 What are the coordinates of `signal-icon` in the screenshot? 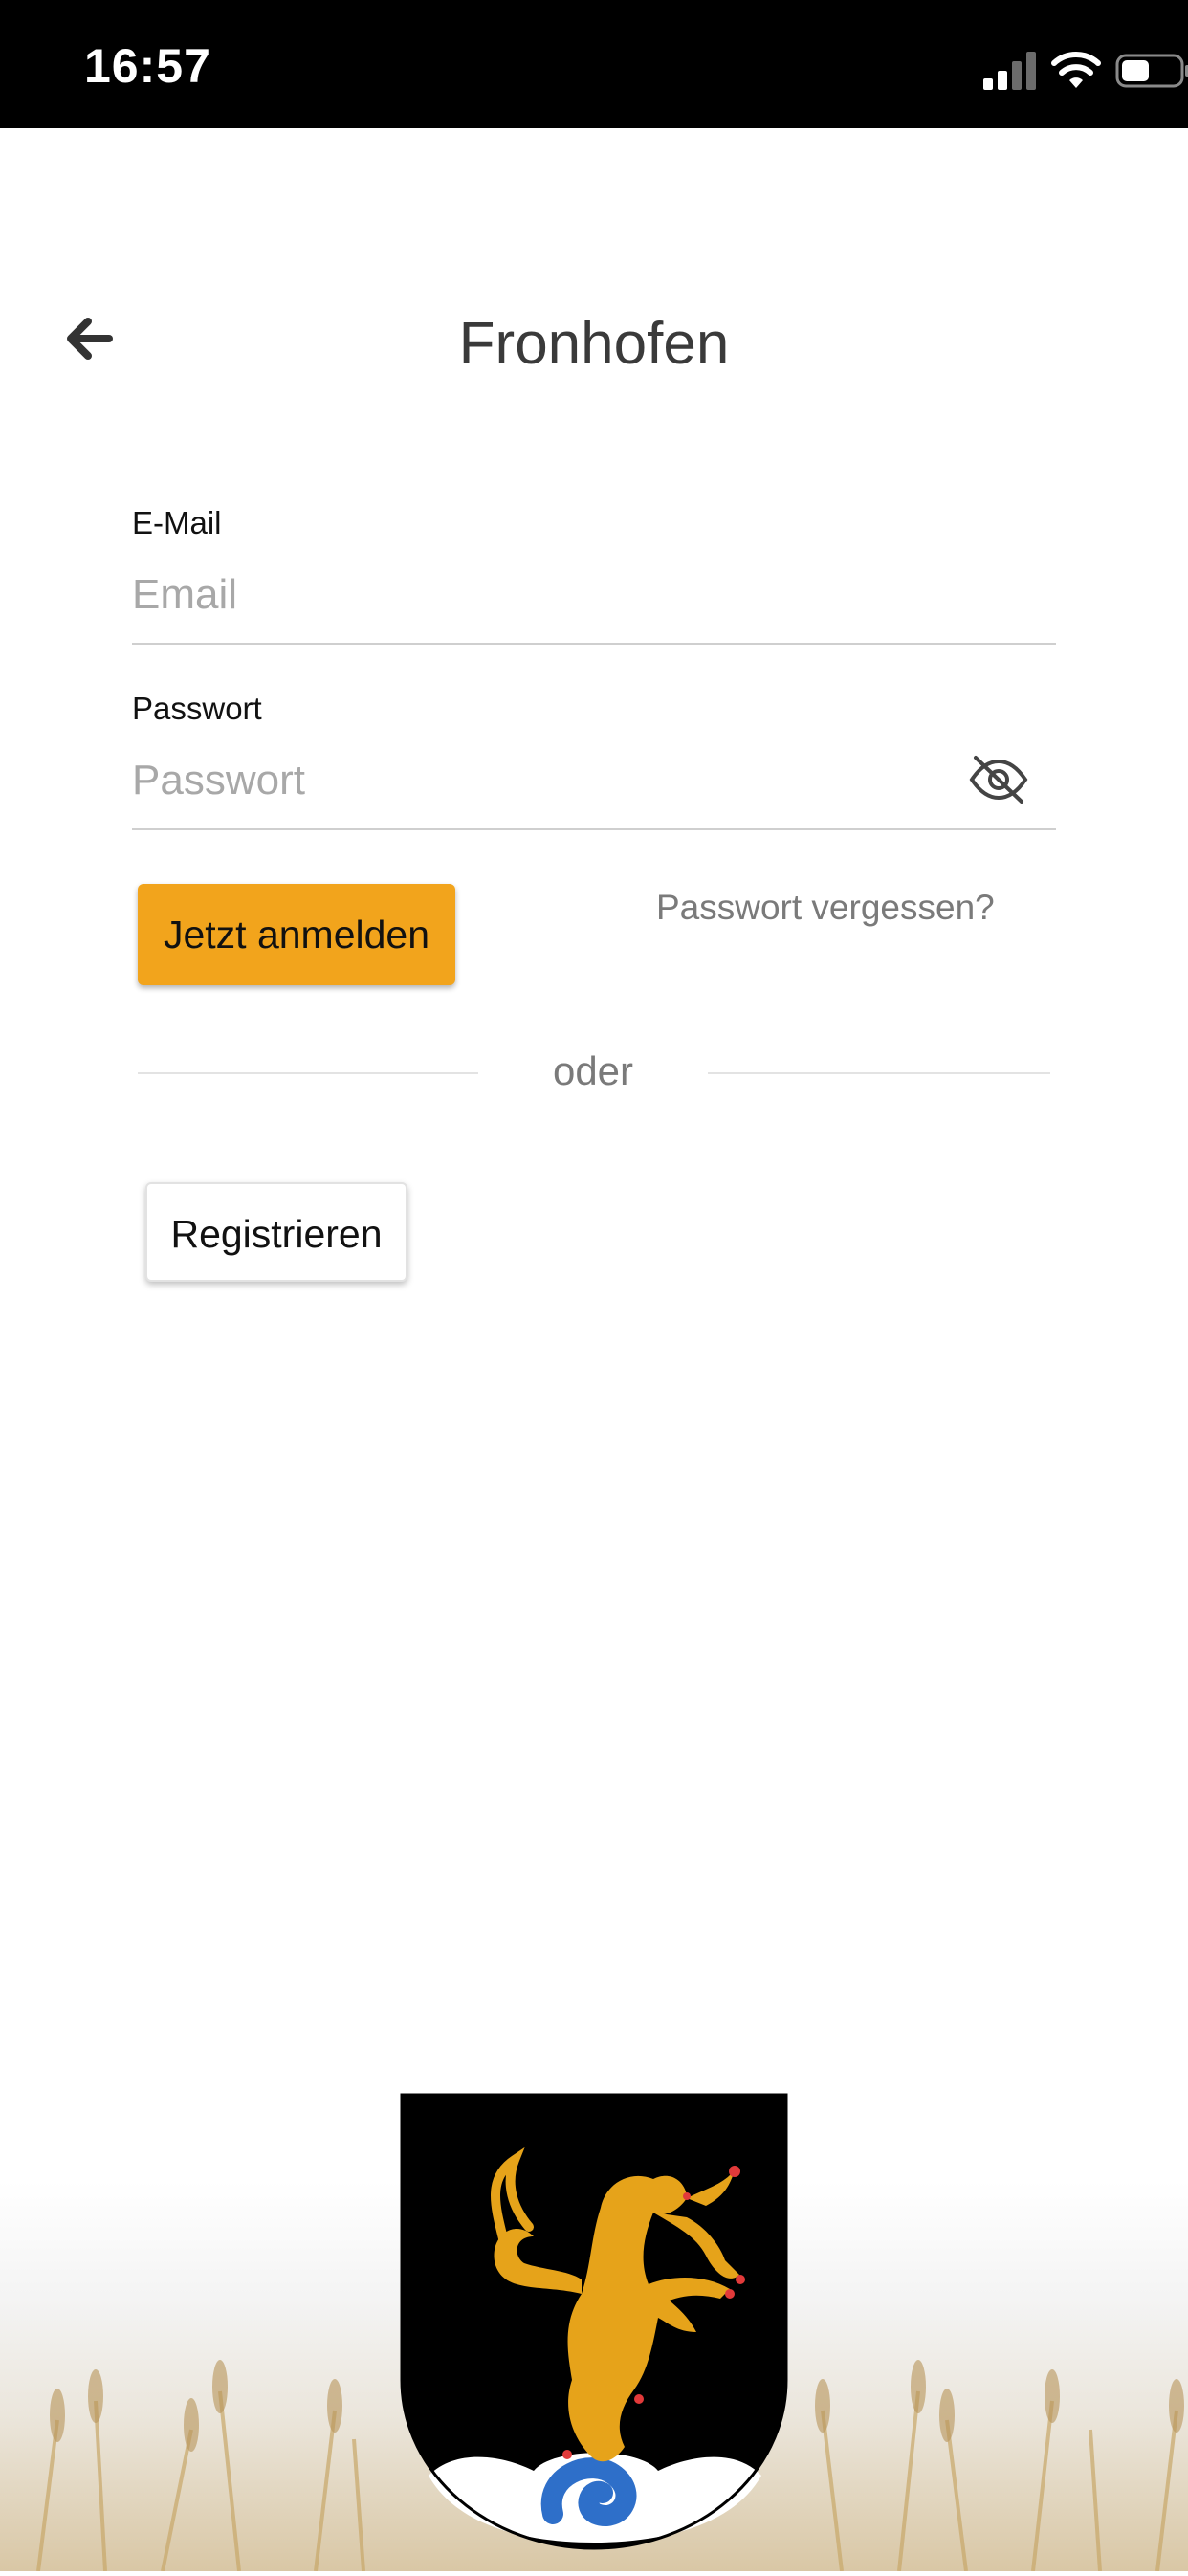 It's located at (1009, 71).